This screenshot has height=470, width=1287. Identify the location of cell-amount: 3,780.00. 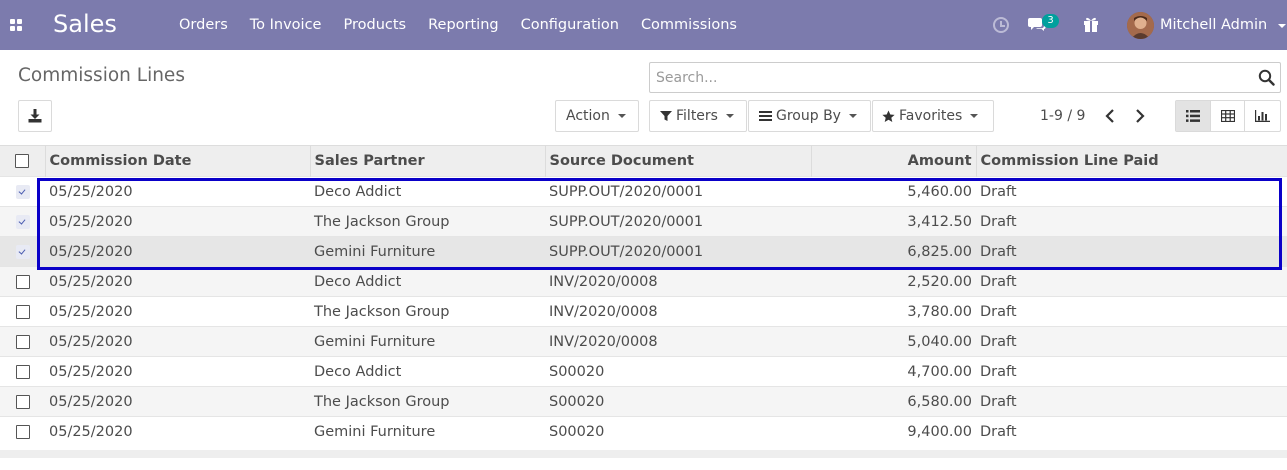
(939, 311).